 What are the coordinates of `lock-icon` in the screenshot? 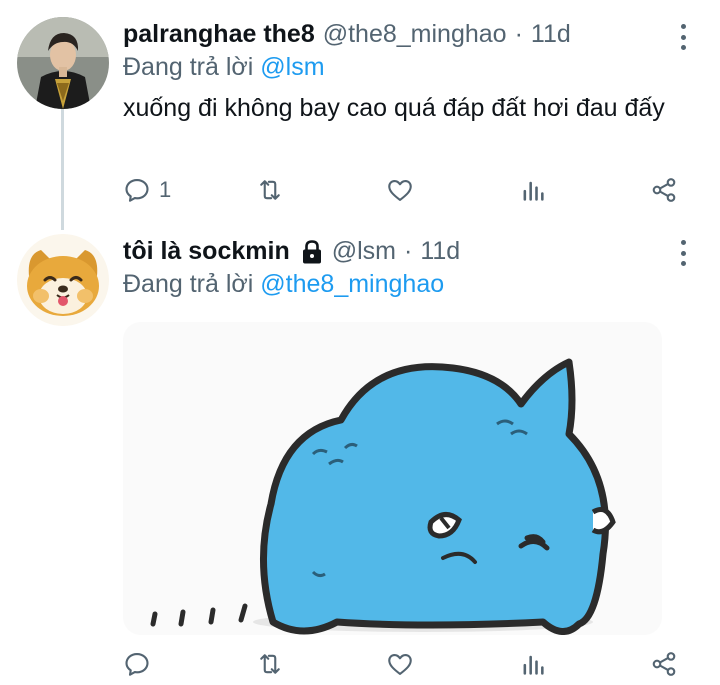 It's located at (311, 251).